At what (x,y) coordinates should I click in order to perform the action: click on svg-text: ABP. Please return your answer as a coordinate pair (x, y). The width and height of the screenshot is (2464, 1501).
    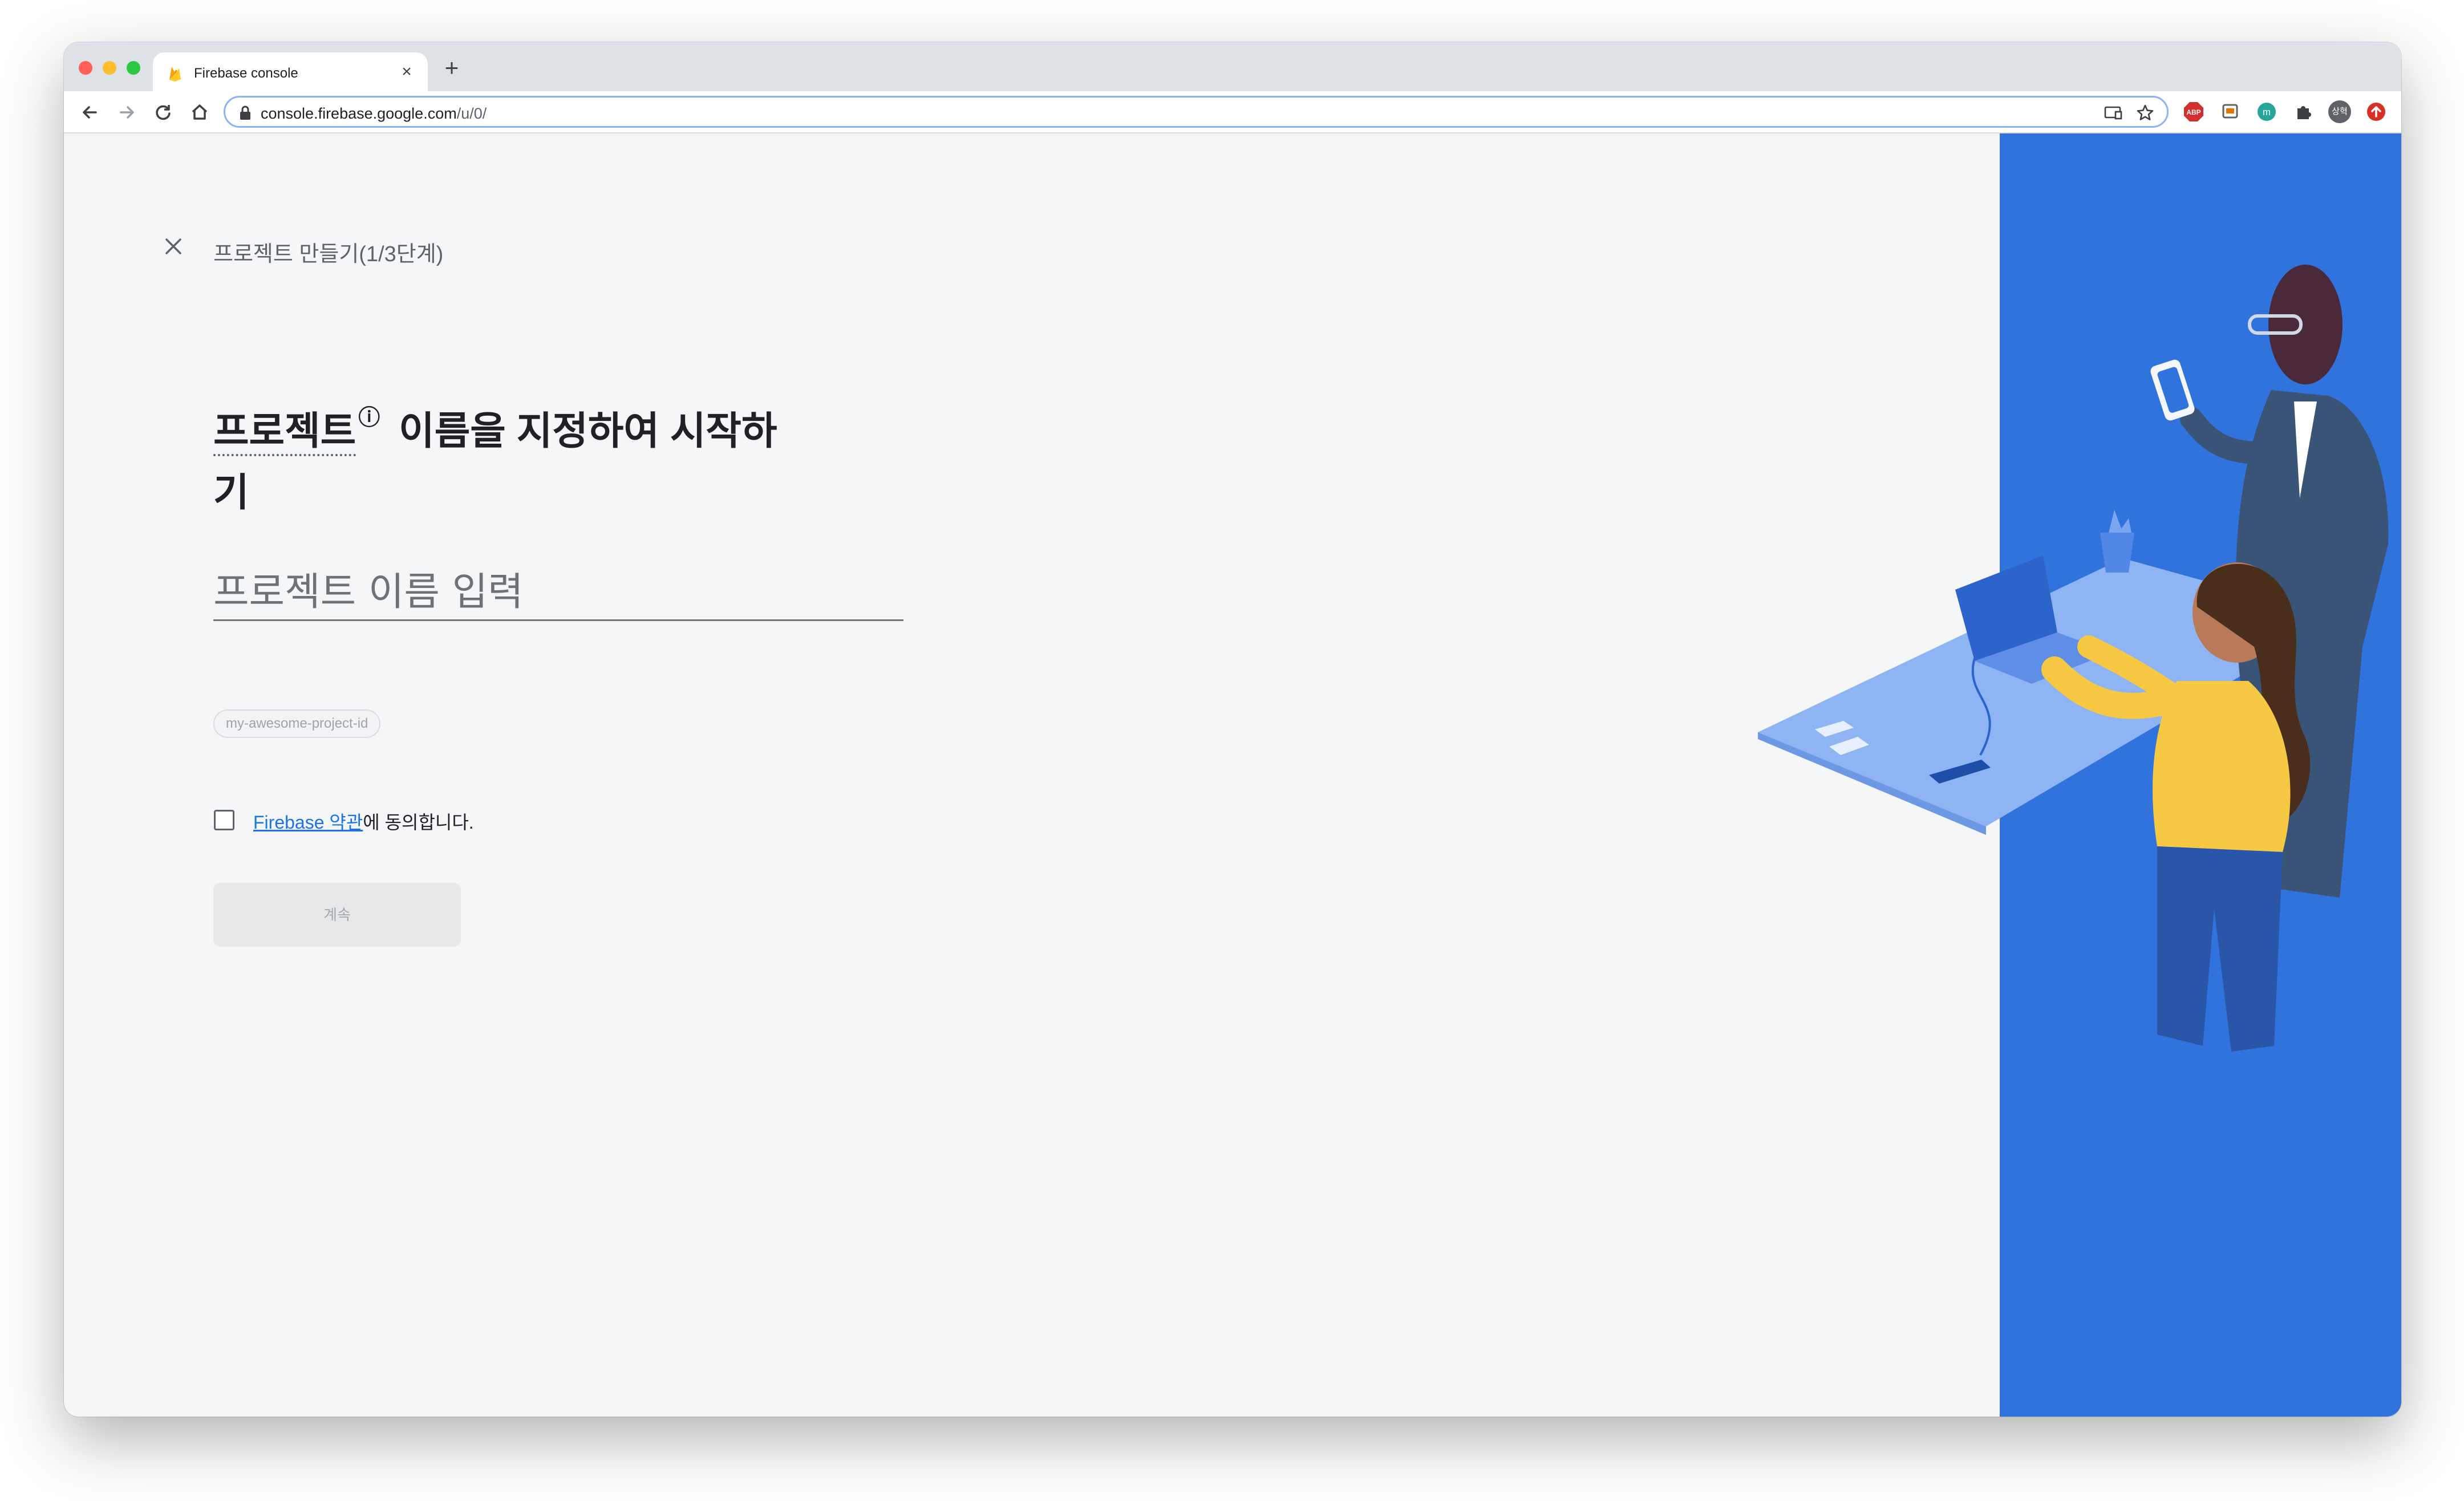
    Looking at the image, I should click on (2193, 112).